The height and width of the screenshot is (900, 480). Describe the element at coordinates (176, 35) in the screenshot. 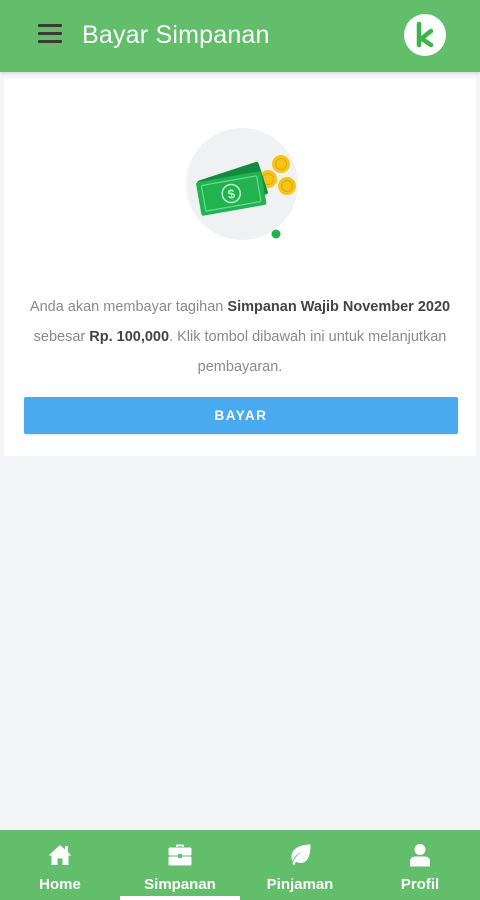

I see `page-title: Bayar Simpanan` at that location.